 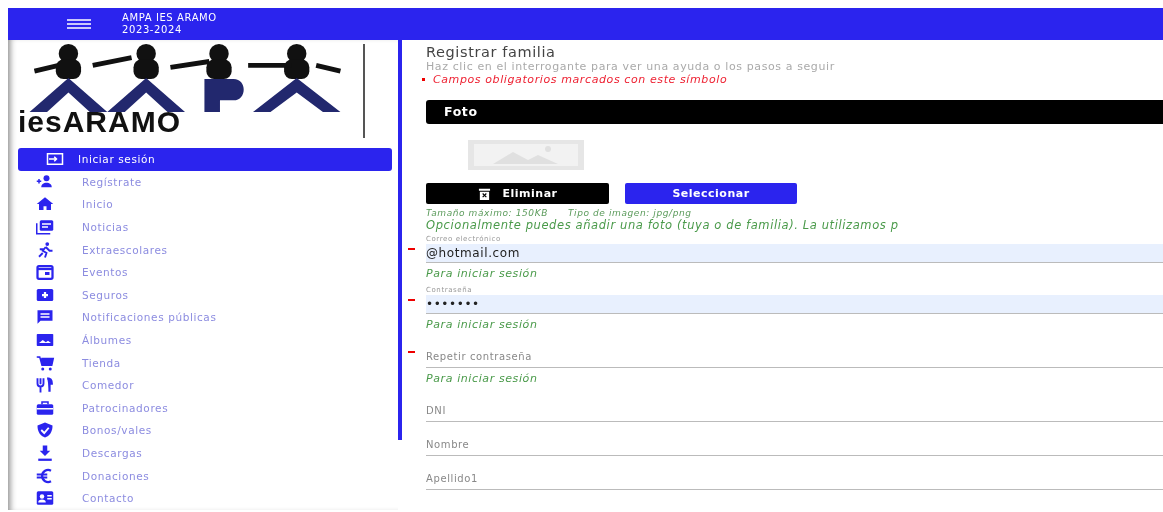 I want to click on cart-icon, so click(x=45, y=362).